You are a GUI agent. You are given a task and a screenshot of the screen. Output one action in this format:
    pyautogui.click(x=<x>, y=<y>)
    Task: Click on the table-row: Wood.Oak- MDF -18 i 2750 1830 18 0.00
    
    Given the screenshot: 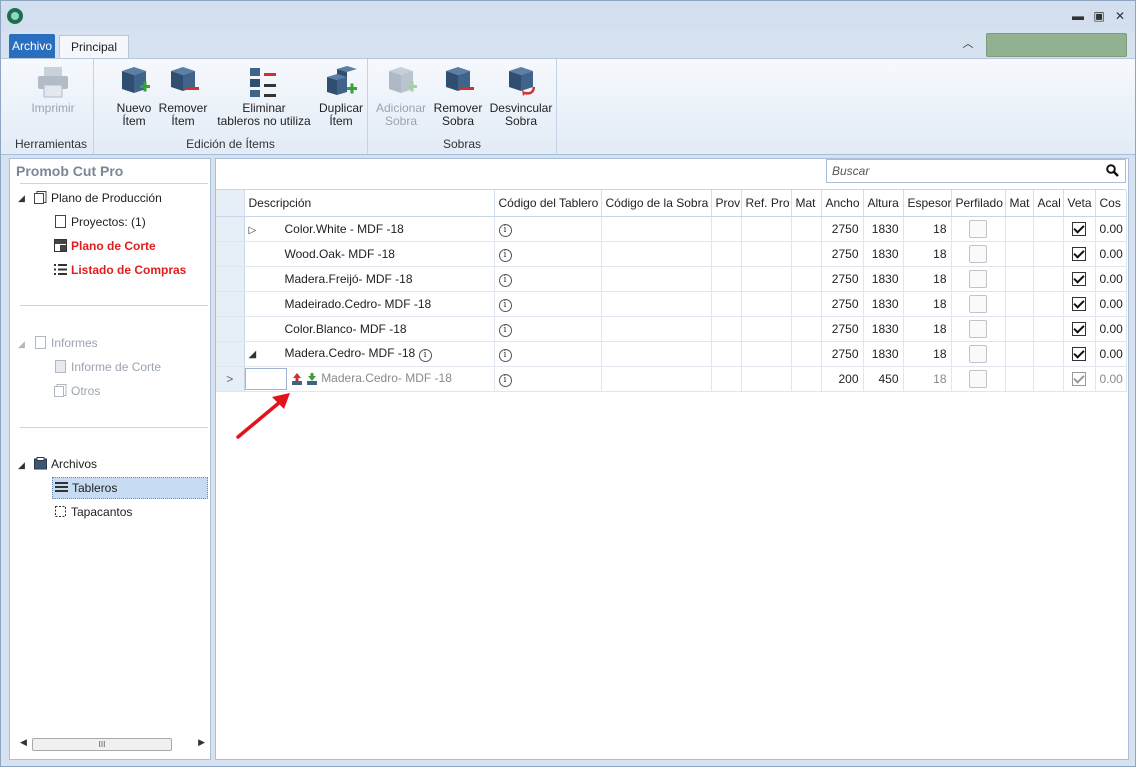 What is the action you would take?
    pyautogui.click(x=671, y=254)
    